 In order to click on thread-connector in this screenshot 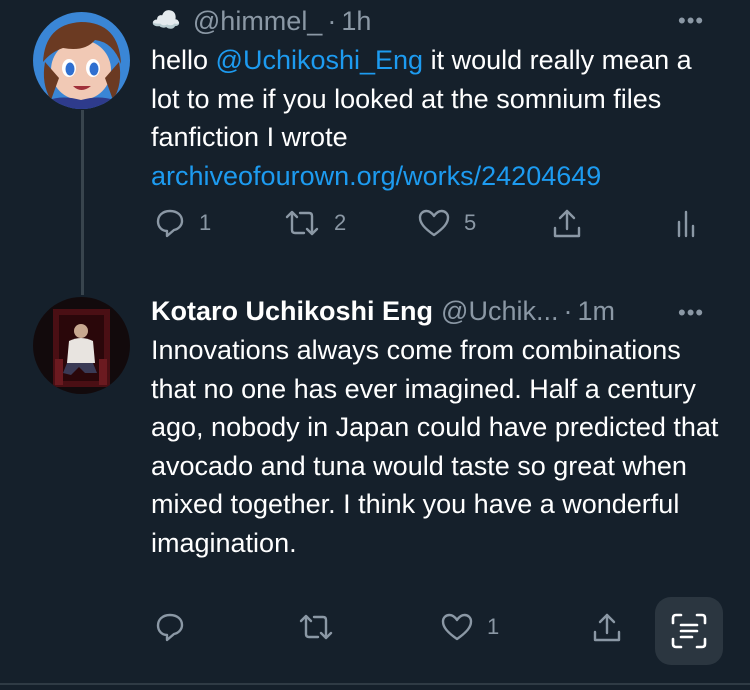, I will do `click(82, 202)`.